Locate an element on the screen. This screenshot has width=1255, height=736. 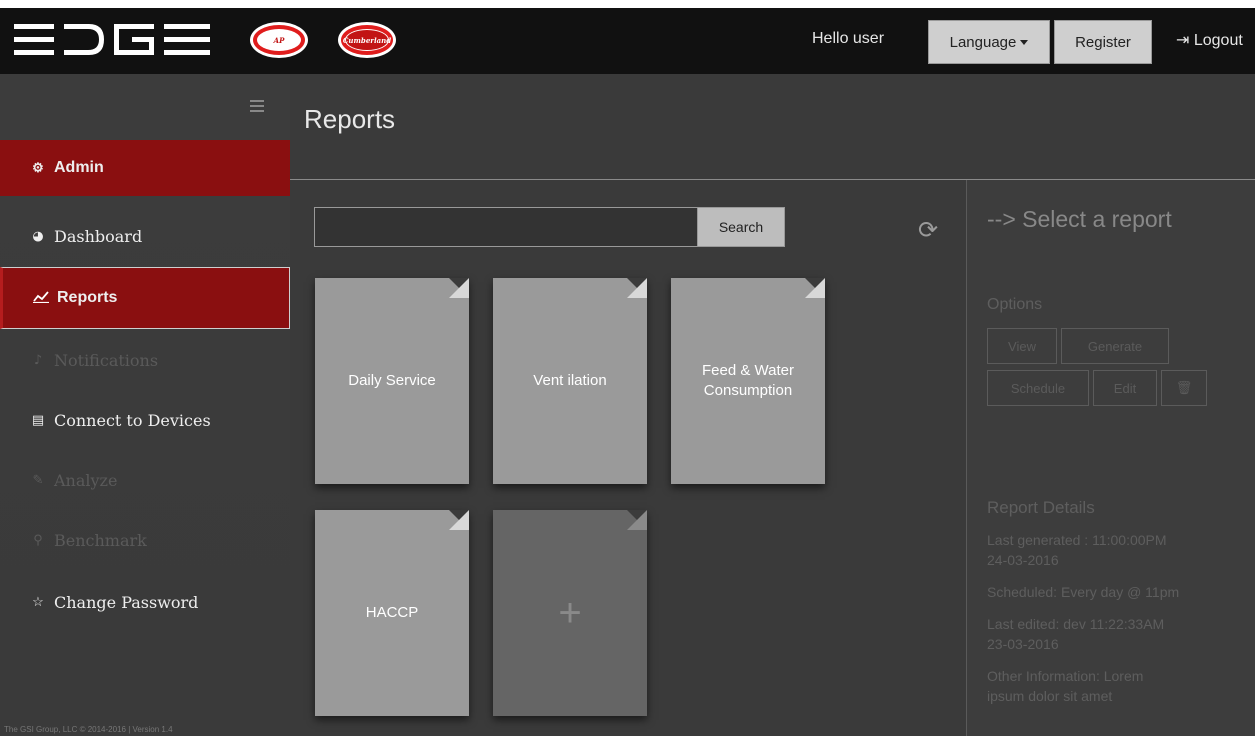
sidebar-item-change-password: ☆ Change Password is located at coordinates (145, 602).